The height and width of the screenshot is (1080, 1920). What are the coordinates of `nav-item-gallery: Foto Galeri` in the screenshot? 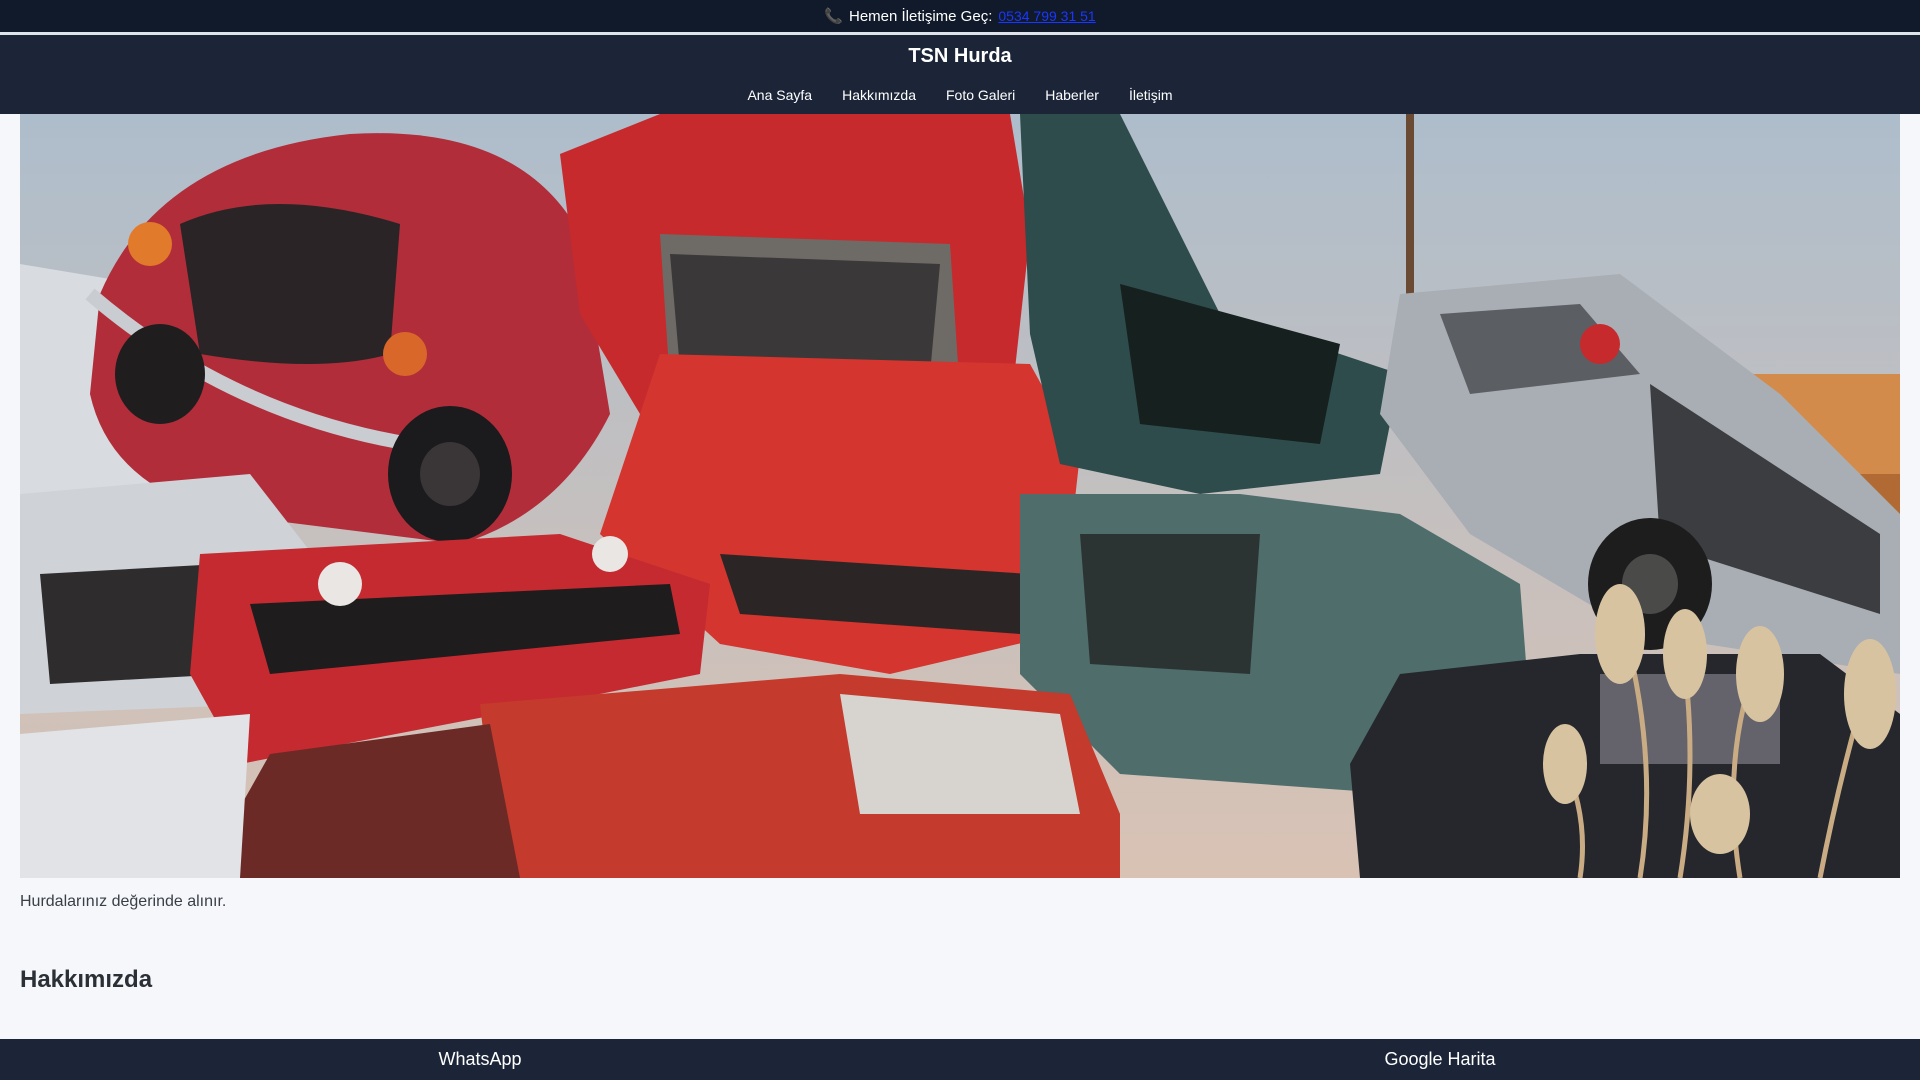 It's located at (980, 95).